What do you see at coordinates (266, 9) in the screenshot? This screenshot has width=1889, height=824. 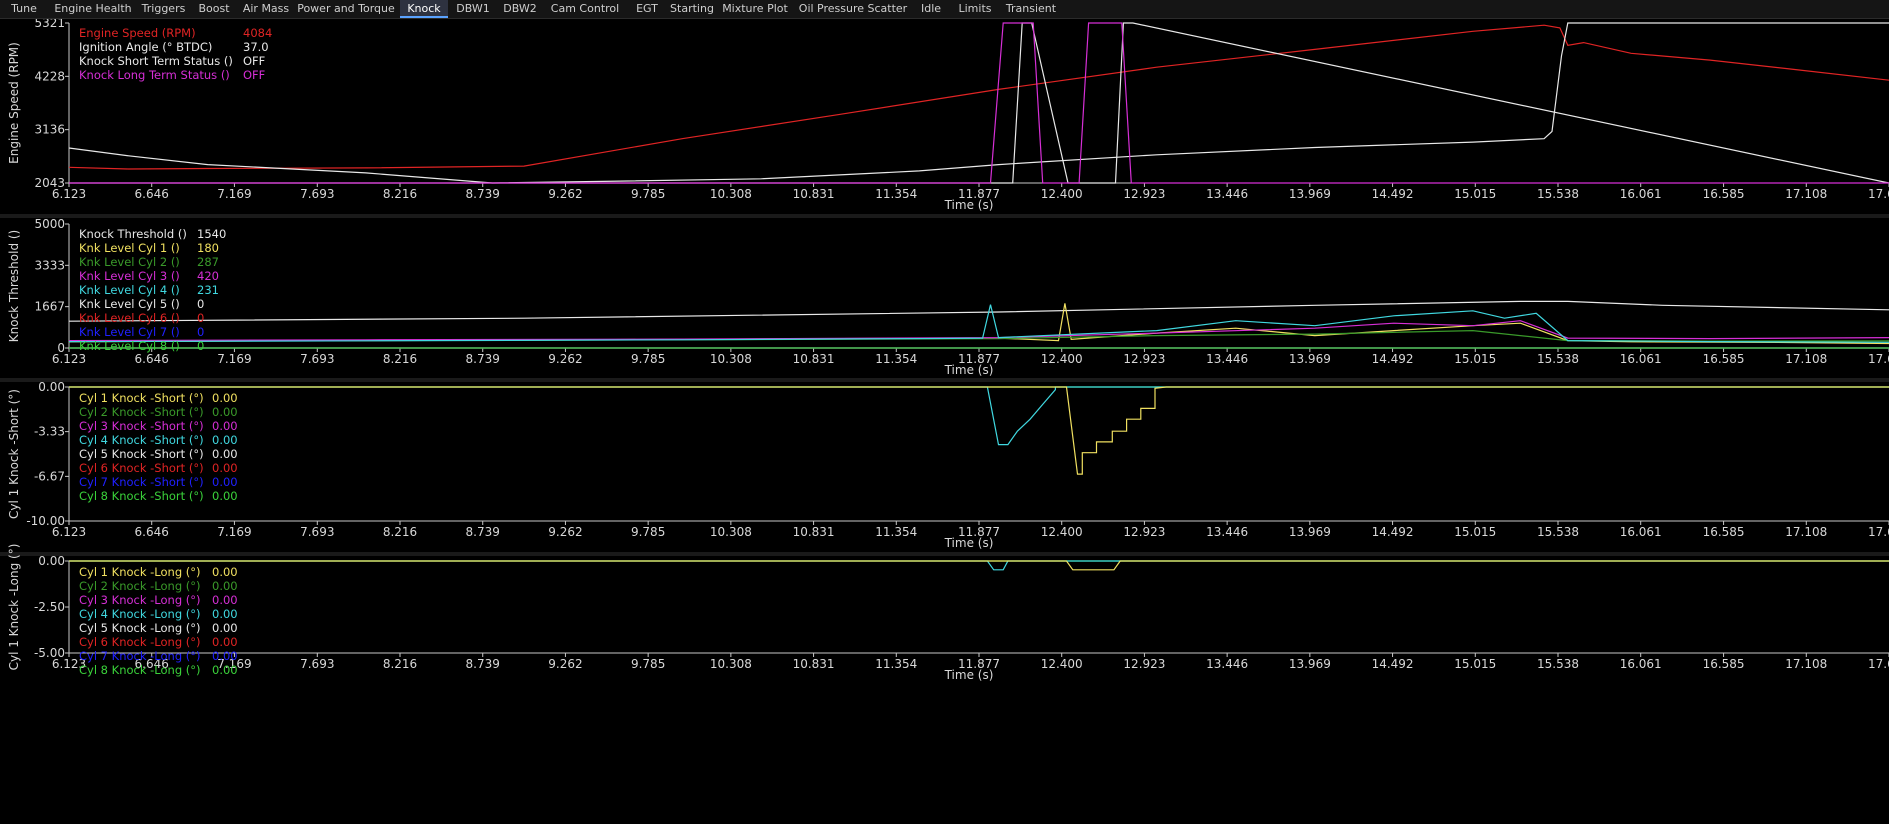 I see `tab-air-mass: Air Mass` at bounding box center [266, 9].